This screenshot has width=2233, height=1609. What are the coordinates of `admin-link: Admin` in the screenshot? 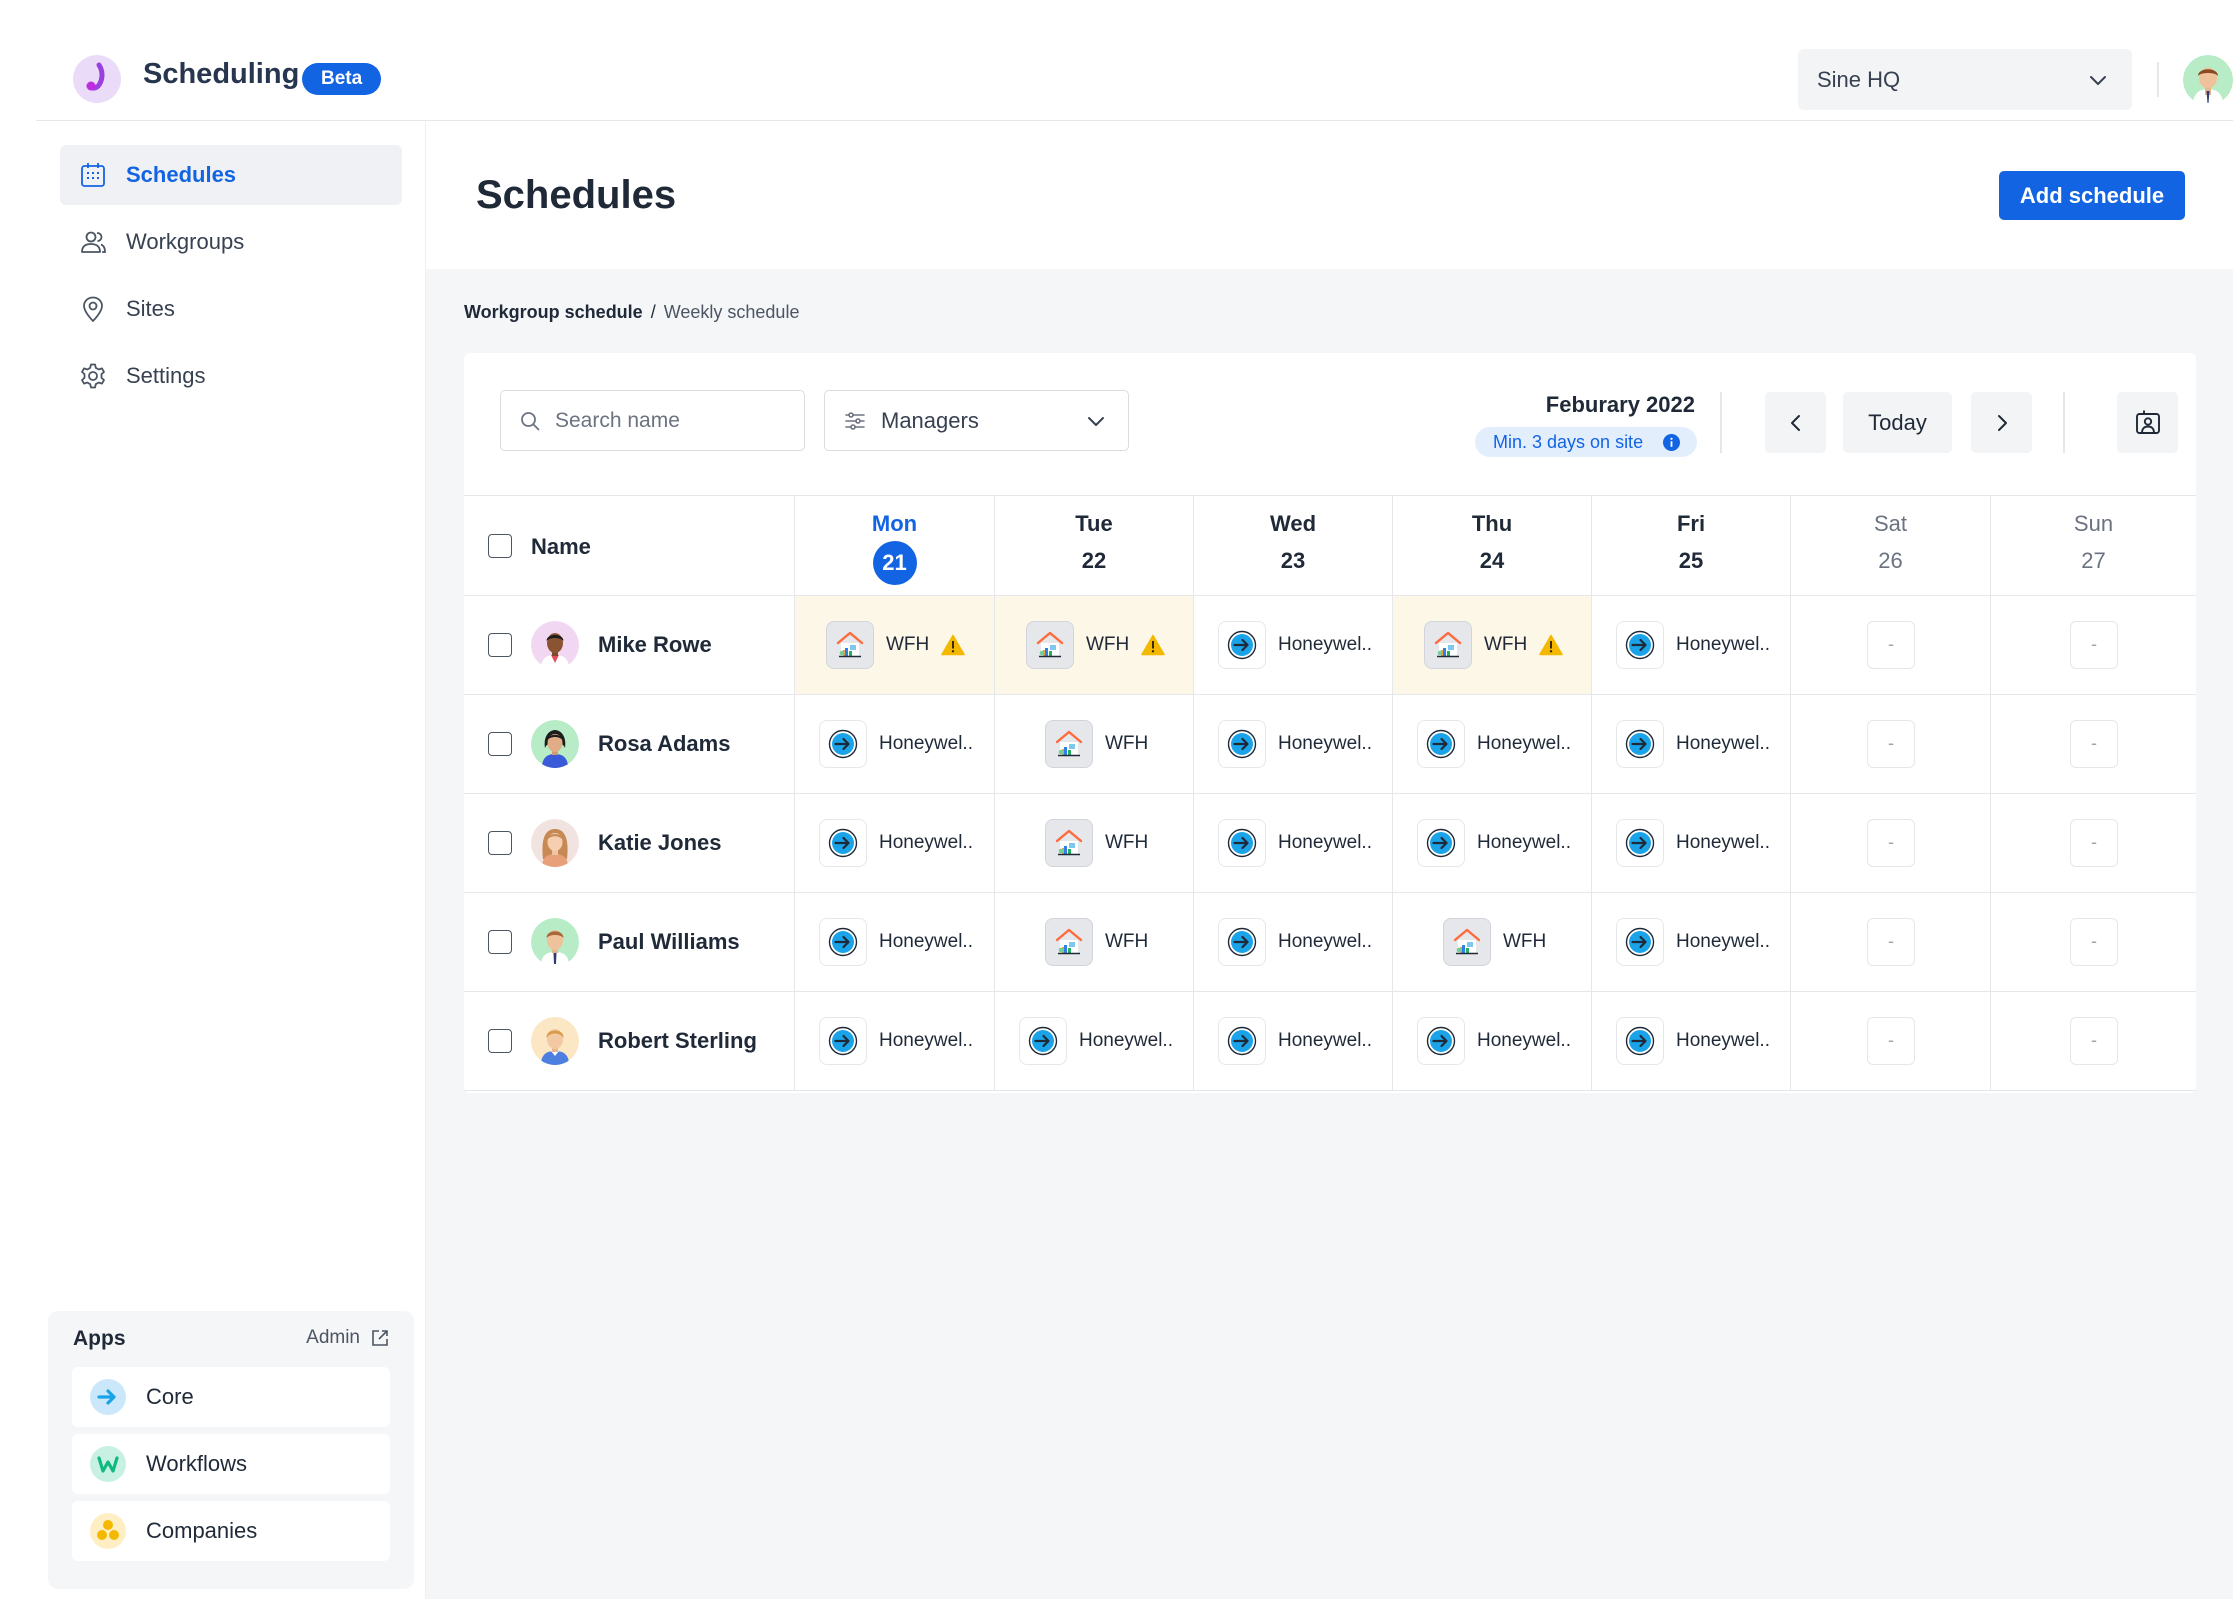 It's located at (348, 1338).